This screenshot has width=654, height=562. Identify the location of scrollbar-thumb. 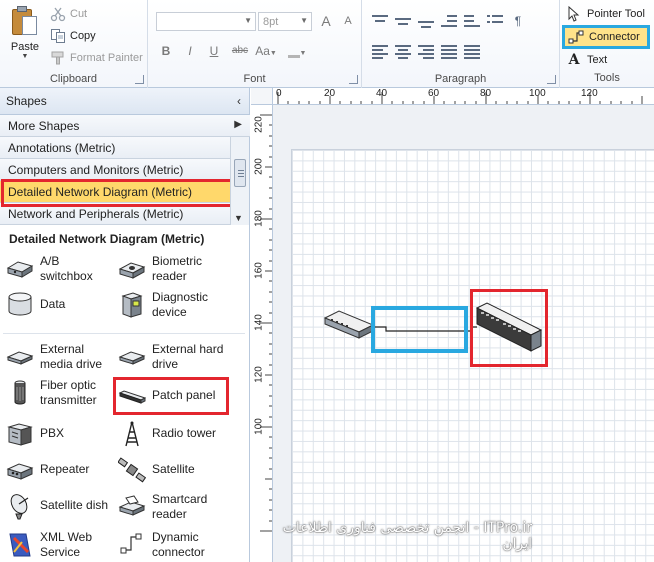
(240, 173).